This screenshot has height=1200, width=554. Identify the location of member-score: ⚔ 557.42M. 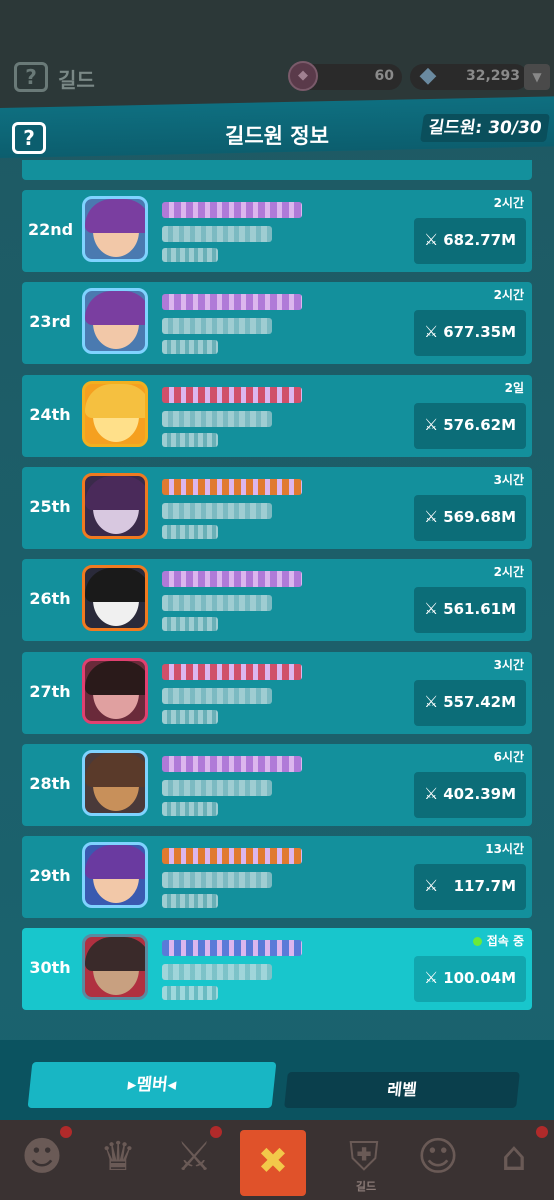
(470, 702).